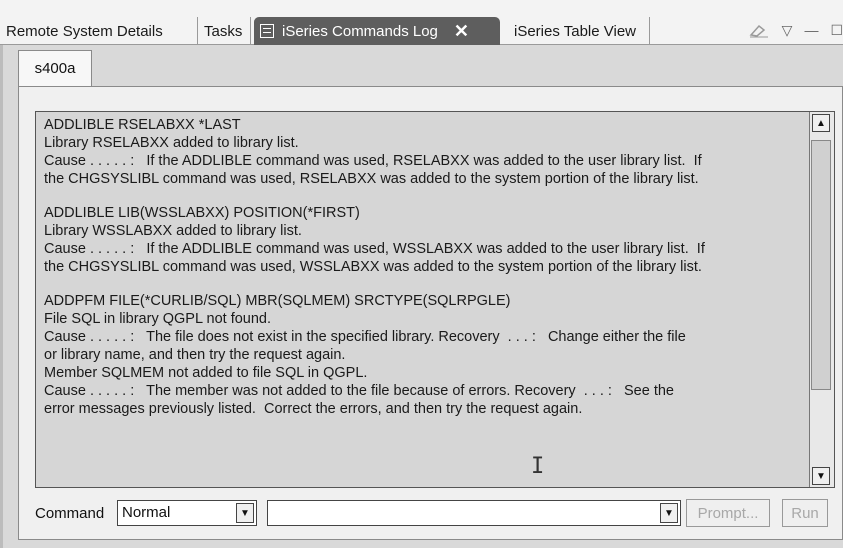  Describe the element at coordinates (146, 512) in the screenshot. I see `command-mode-value: Normal` at that location.